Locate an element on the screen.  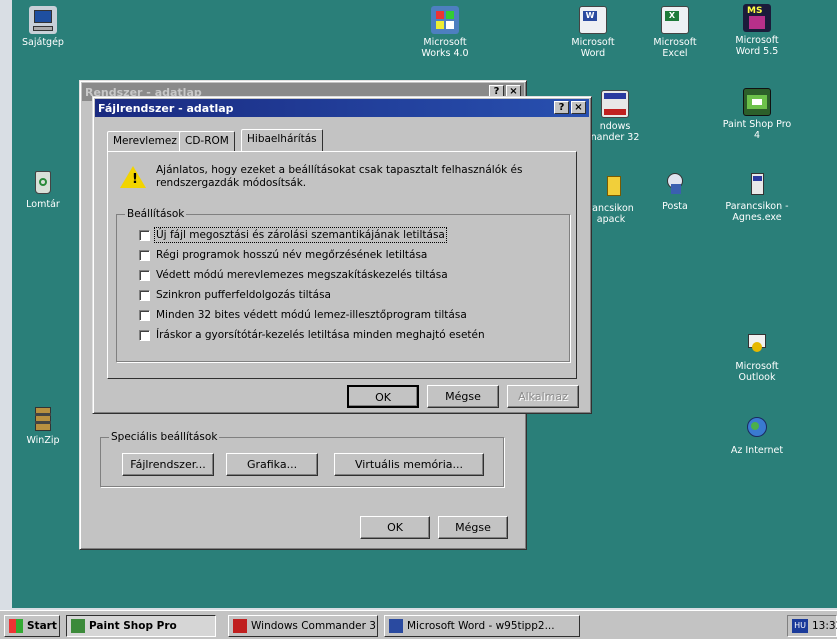
desktop-icon-works: Microsoft Works 4.0 is located at coordinates (445, 32).